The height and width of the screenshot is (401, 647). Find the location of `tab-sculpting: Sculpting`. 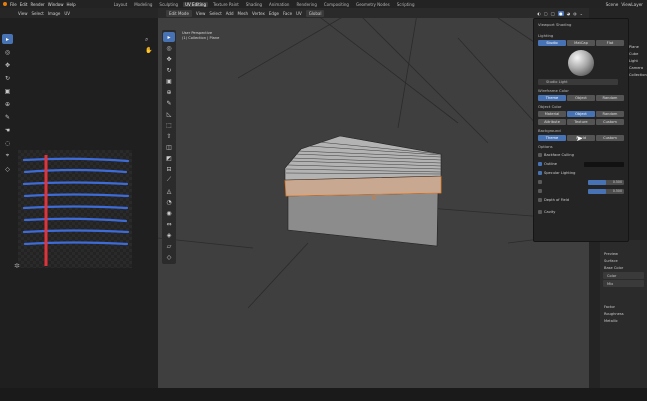

tab-sculpting: Sculpting is located at coordinates (168, 4).